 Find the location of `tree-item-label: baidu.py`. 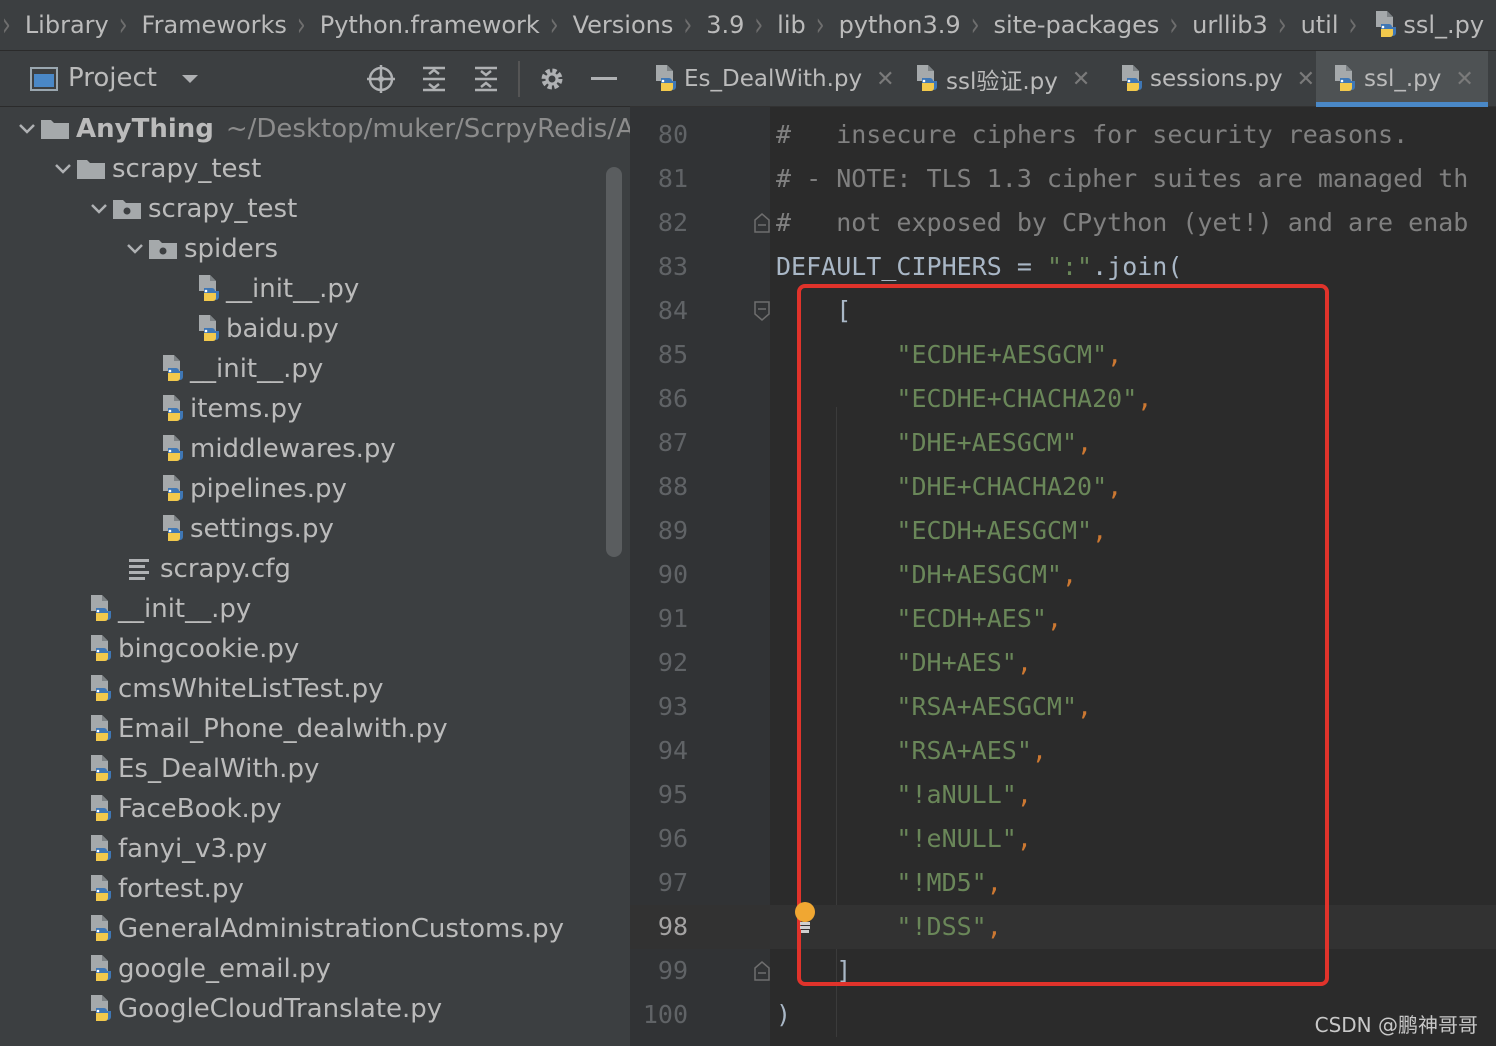

tree-item-label: baidu.py is located at coordinates (282, 329).